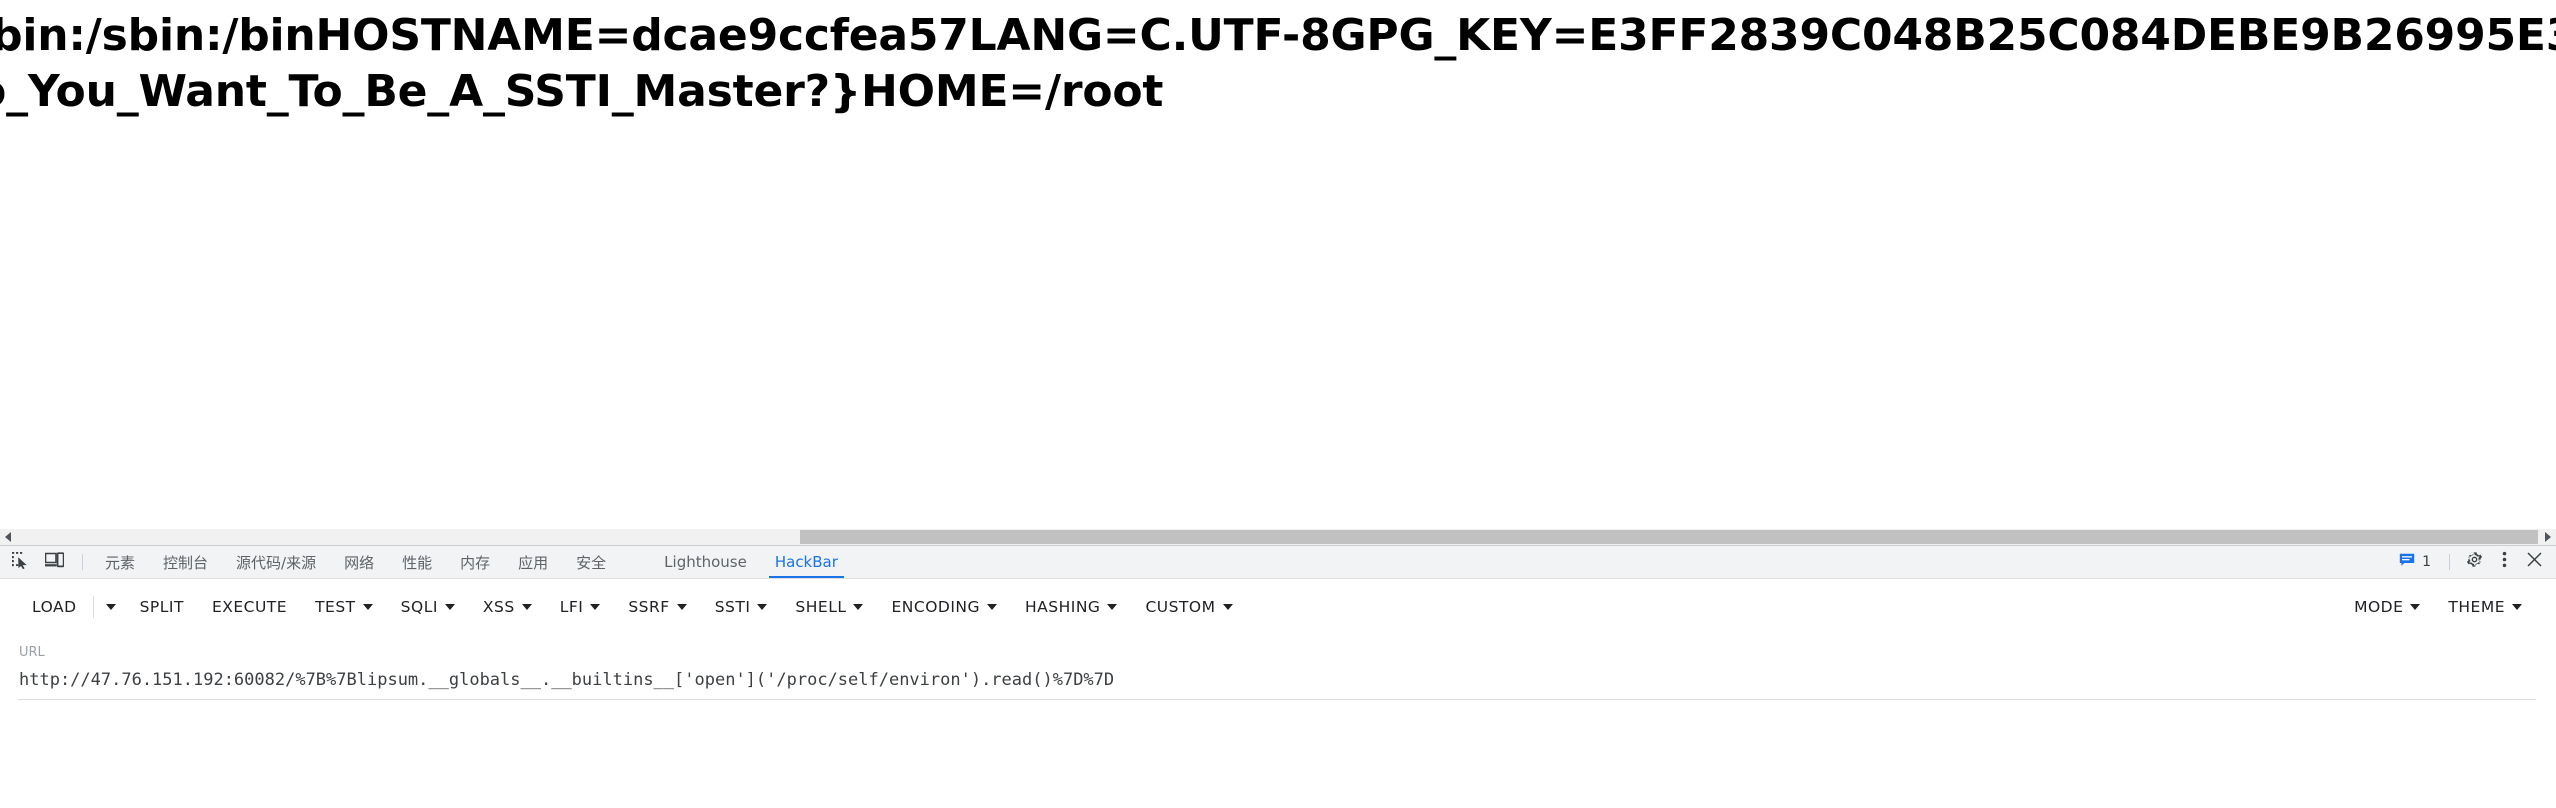 This screenshot has width=2556, height=808. I want to click on button-label: THEME, so click(2476, 606).